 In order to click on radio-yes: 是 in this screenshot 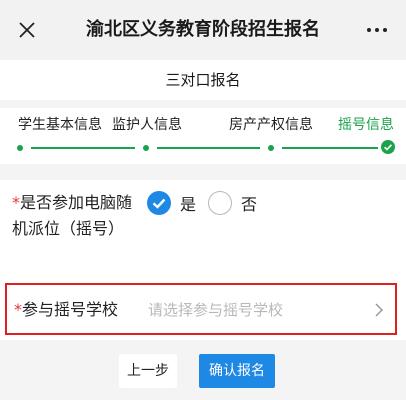, I will do `click(171, 203)`.